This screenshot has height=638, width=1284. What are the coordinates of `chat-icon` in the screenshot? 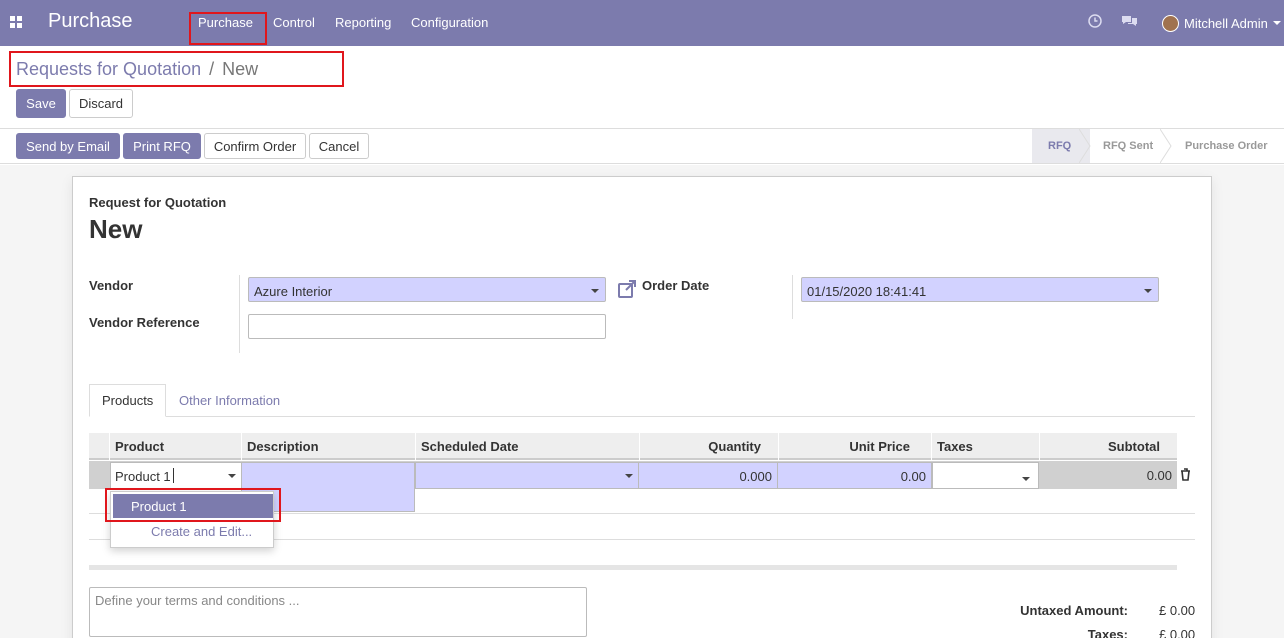 It's located at (1129, 21).